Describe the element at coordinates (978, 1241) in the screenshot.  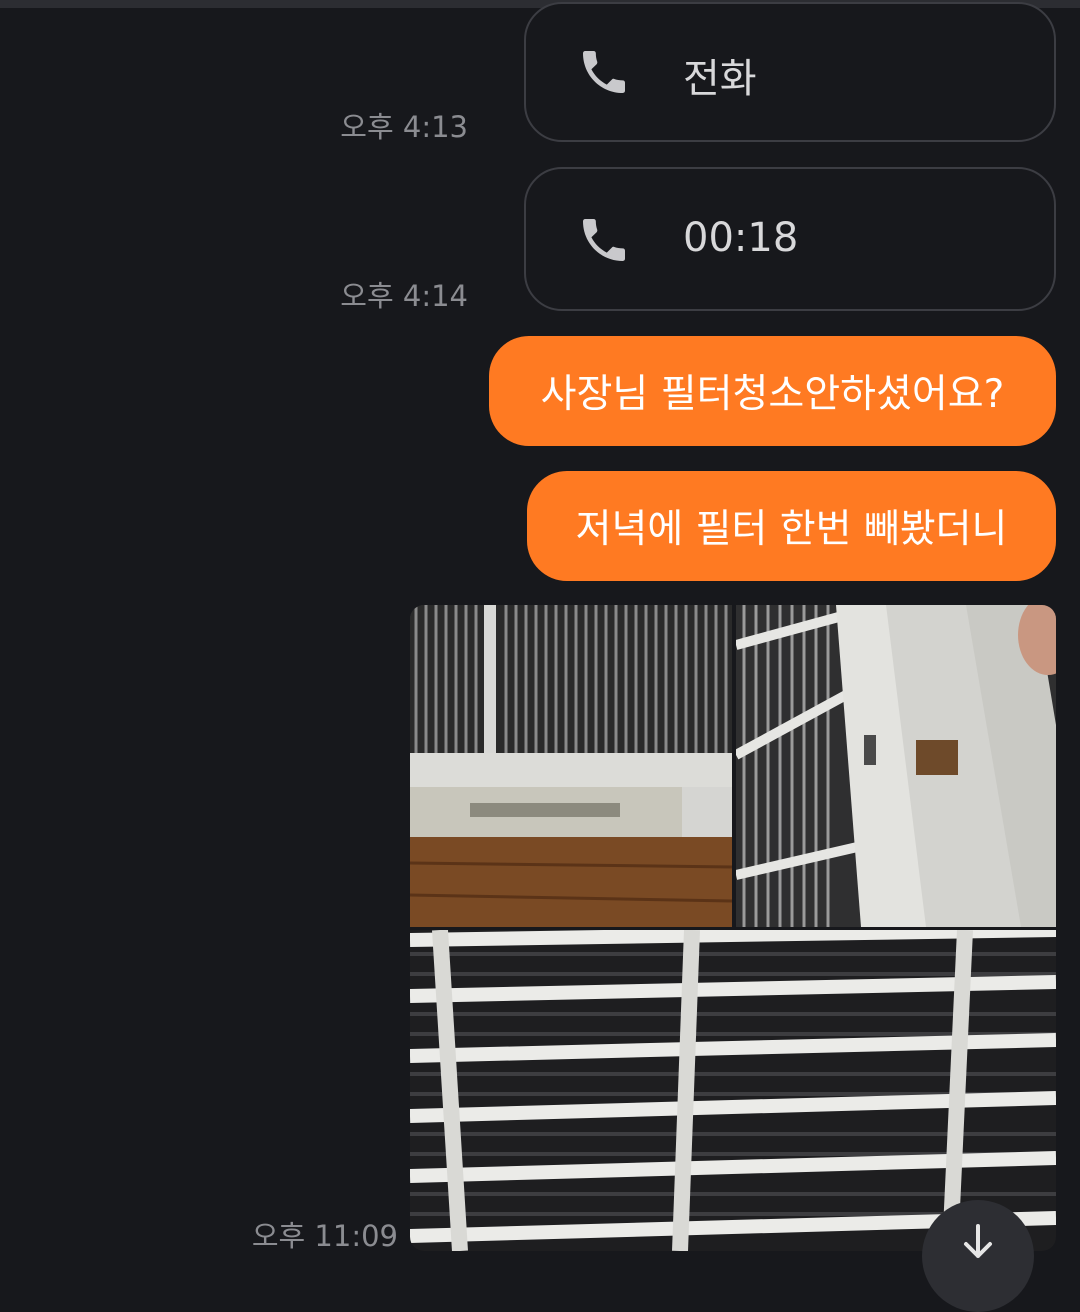
I see `arrow-down-icon` at that location.